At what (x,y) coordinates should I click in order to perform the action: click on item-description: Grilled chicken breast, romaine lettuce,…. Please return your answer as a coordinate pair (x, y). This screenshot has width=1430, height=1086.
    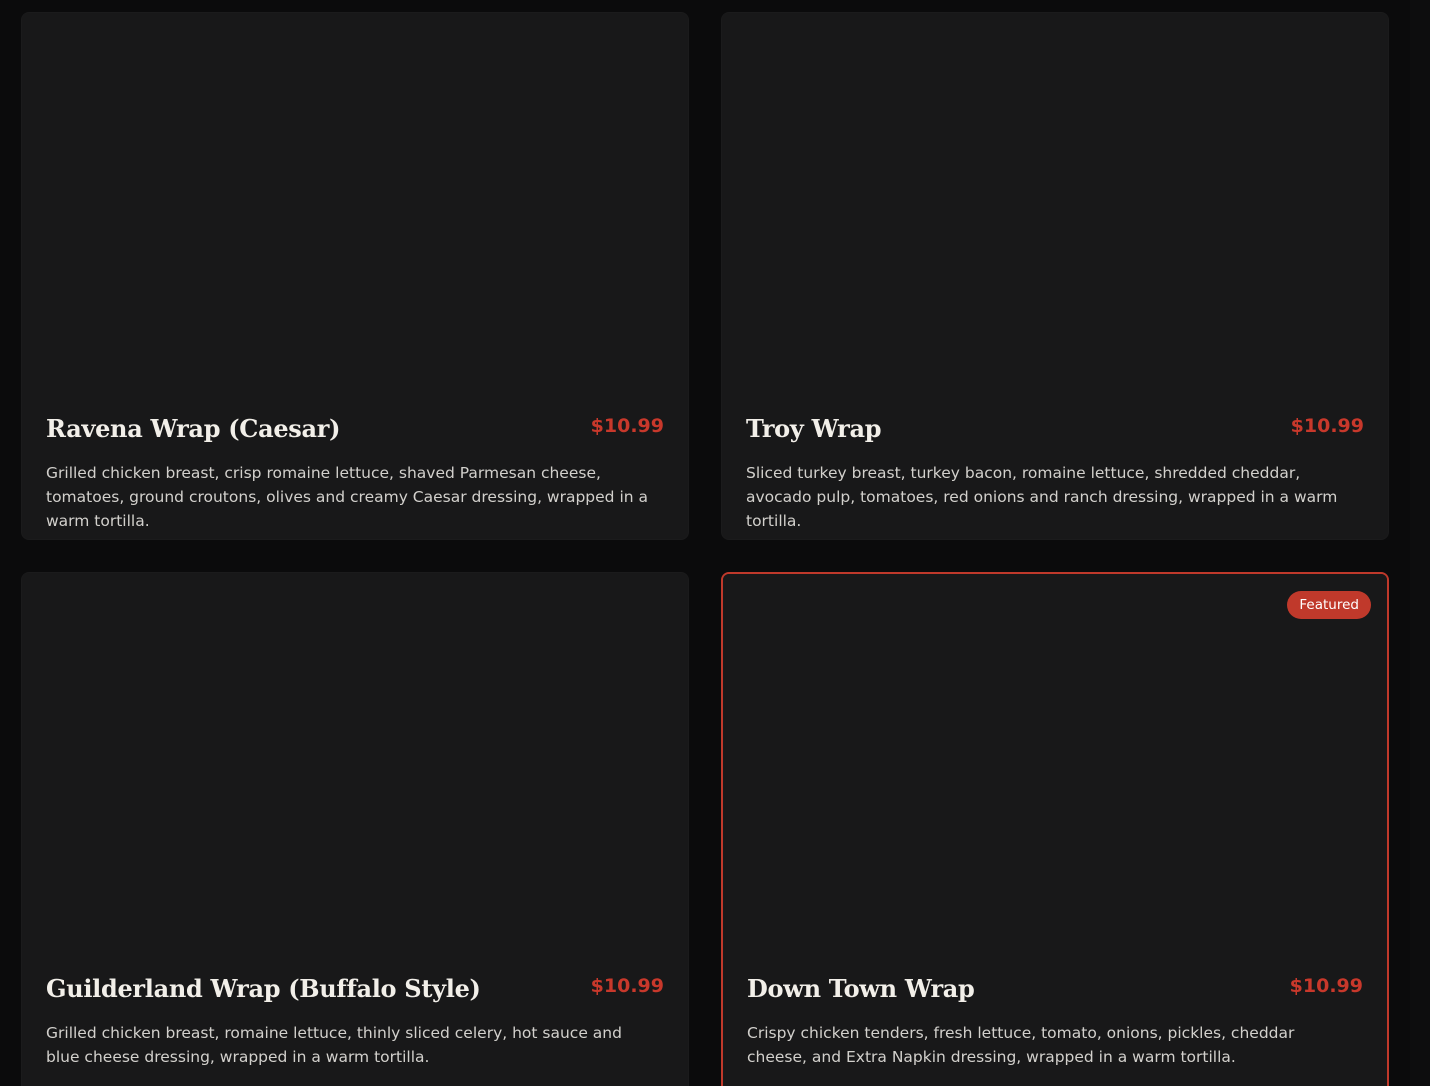
    Looking at the image, I should click on (334, 1045).